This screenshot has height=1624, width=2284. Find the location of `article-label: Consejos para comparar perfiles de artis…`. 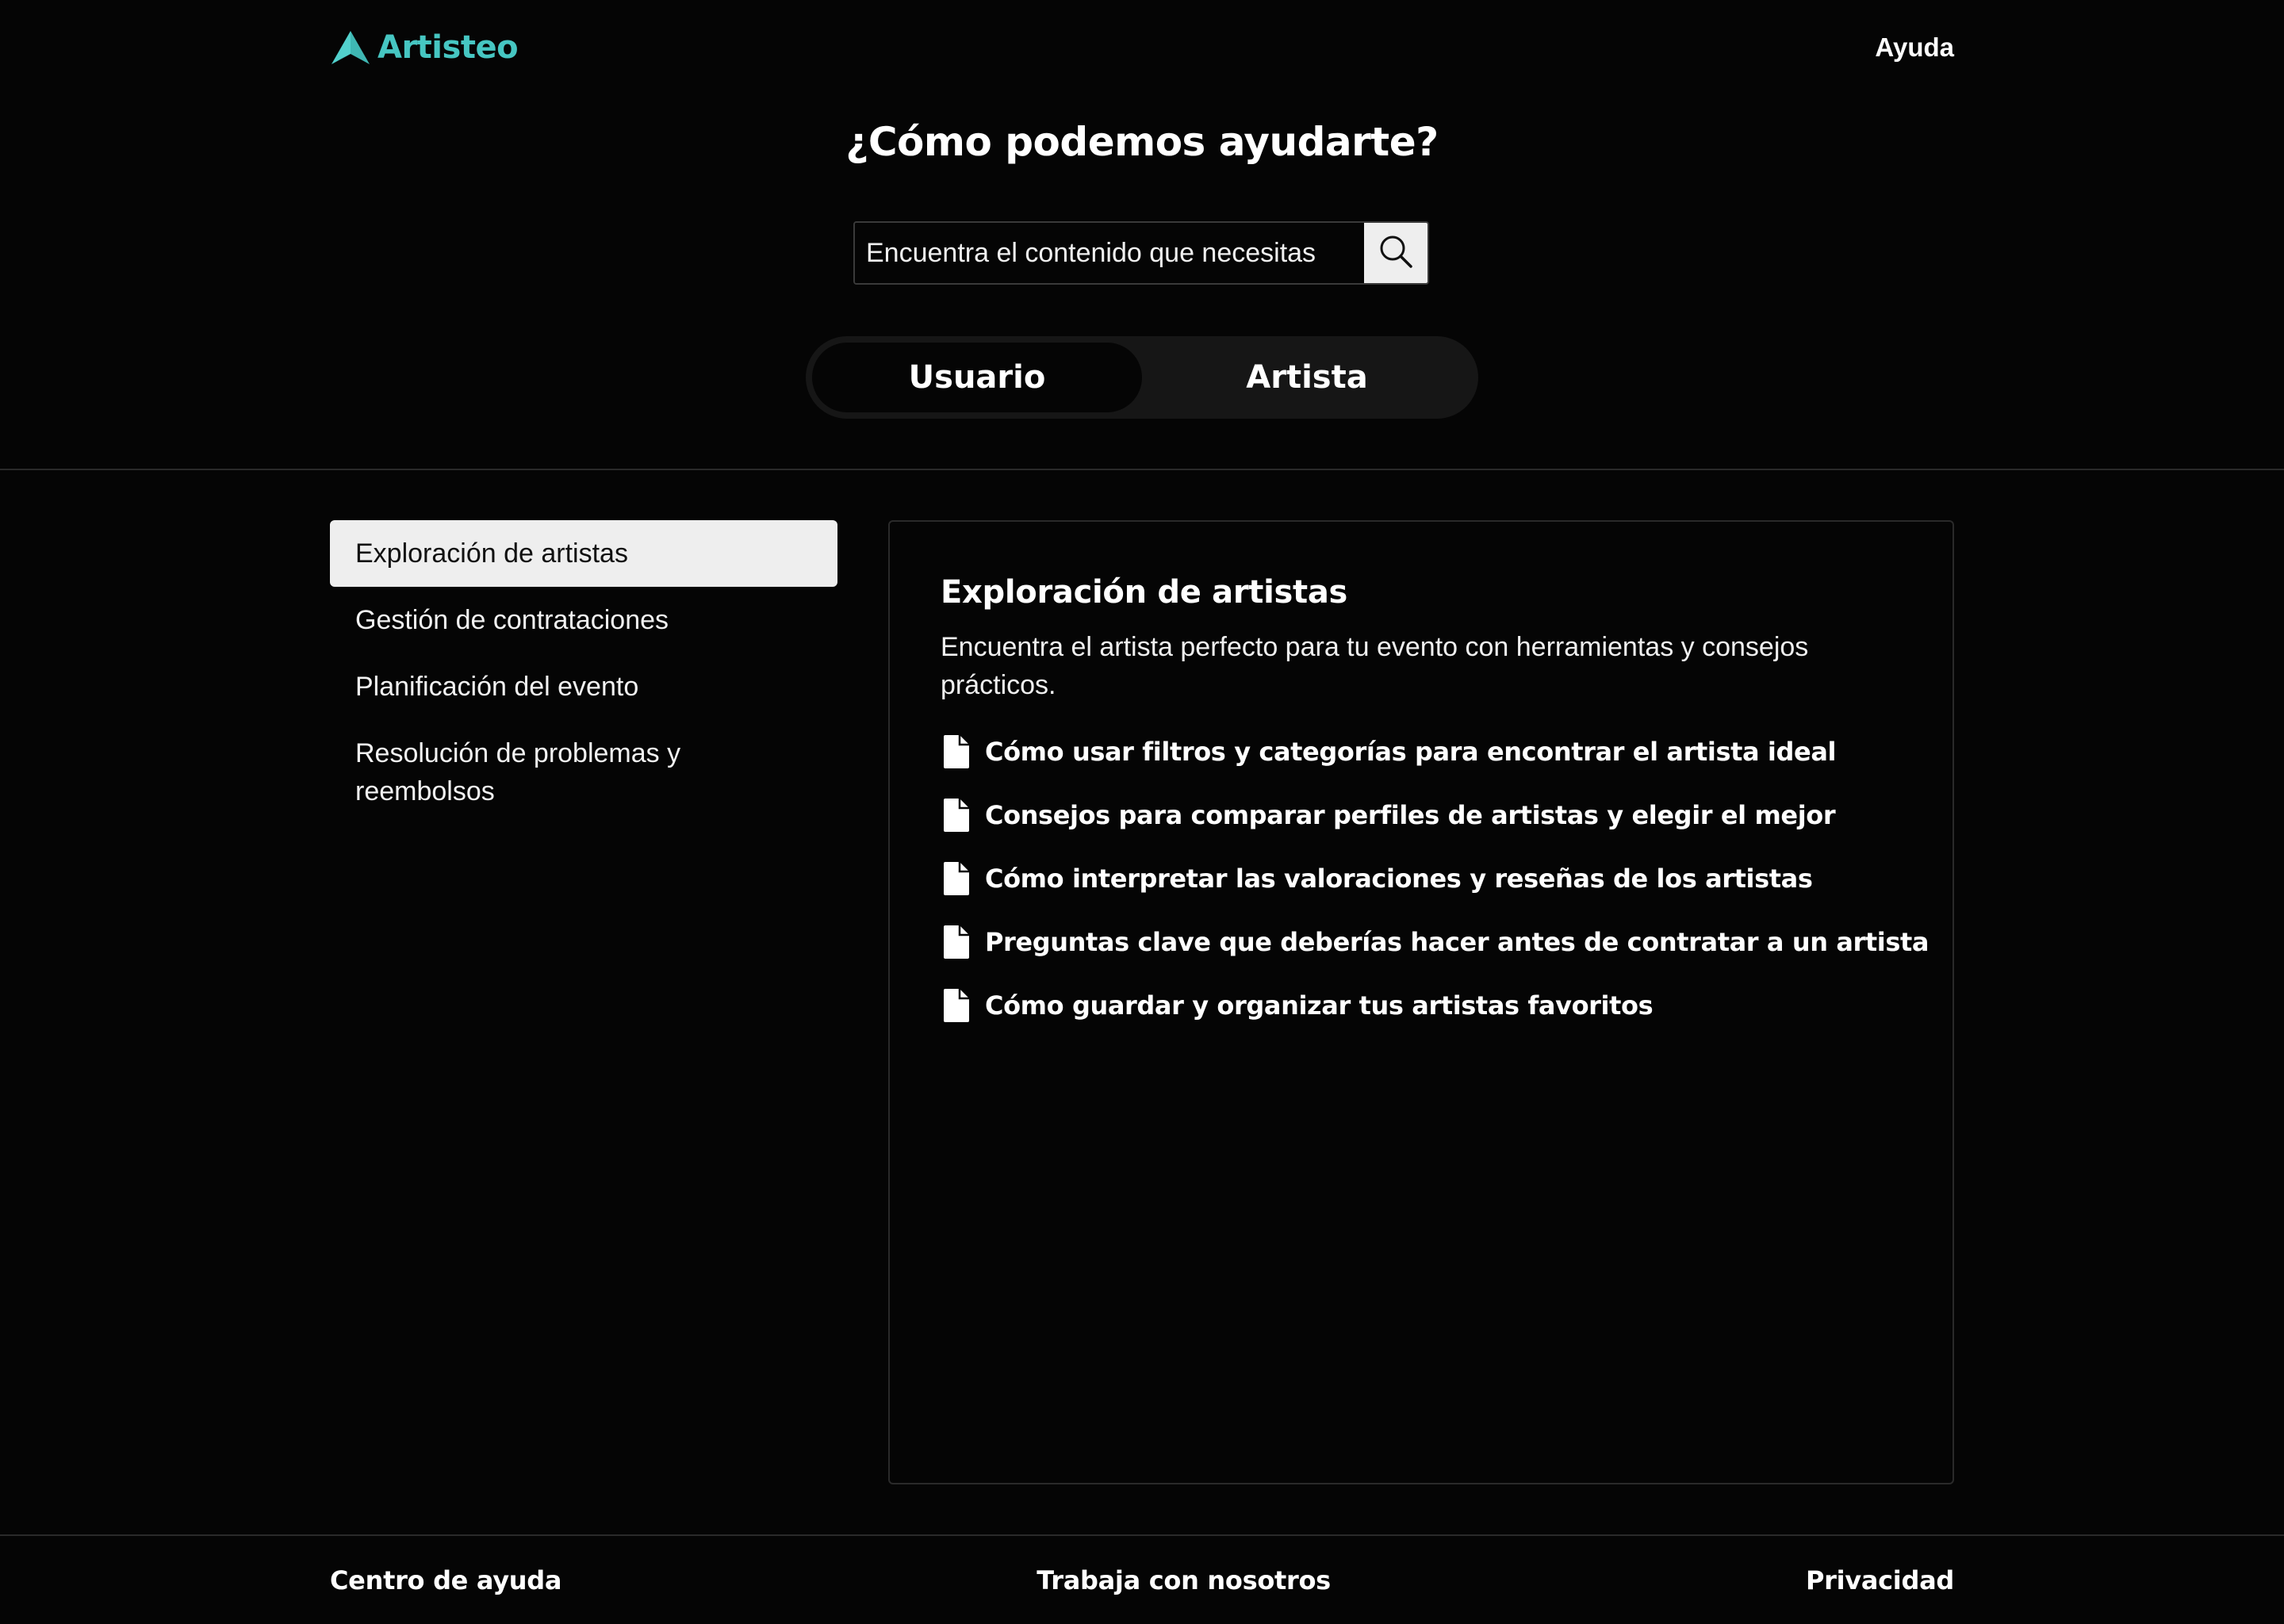

article-label: Consejos para comparar perfiles de artis… is located at coordinates (1410, 815).